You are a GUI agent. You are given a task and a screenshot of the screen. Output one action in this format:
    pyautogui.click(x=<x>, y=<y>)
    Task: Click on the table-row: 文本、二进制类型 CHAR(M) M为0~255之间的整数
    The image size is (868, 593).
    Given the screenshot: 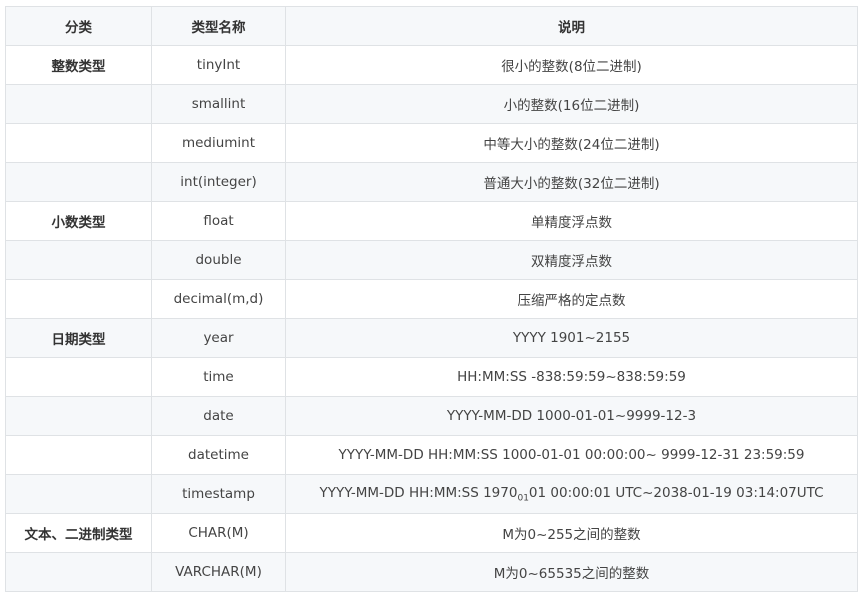 What is the action you would take?
    pyautogui.click(x=431, y=533)
    